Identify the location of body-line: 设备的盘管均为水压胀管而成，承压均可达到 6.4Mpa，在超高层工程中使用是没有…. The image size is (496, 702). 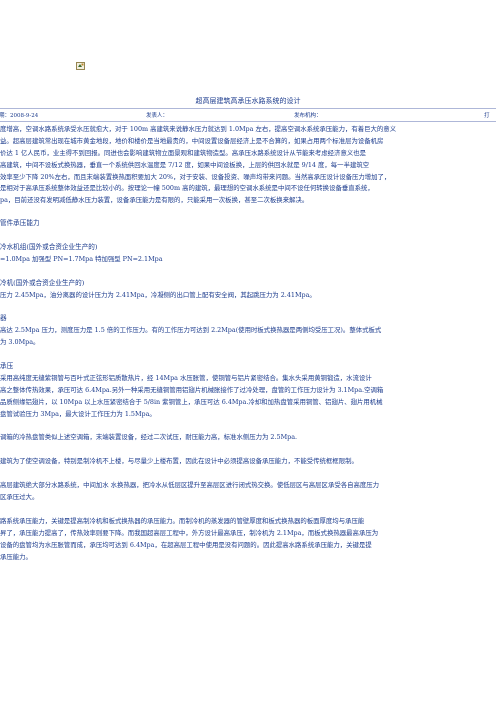
(186, 545).